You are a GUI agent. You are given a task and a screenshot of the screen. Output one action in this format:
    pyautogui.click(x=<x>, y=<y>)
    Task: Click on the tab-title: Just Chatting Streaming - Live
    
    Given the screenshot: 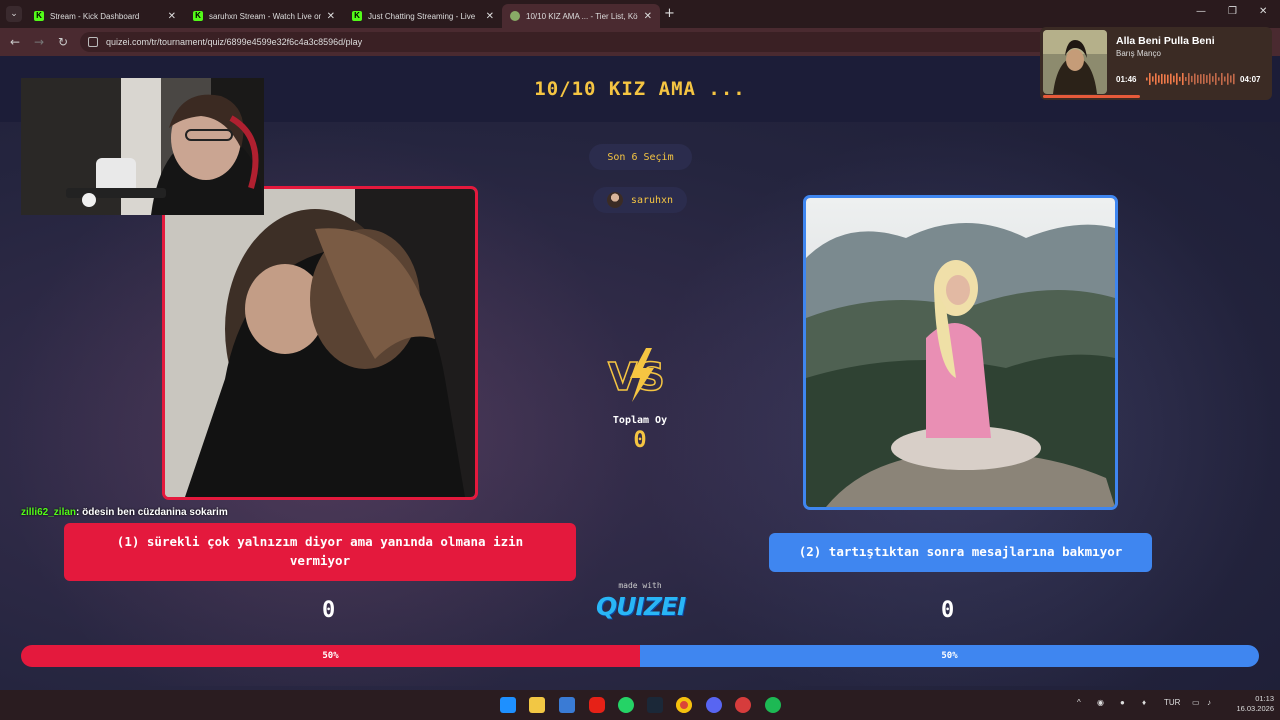 What is the action you would take?
    pyautogui.click(x=422, y=16)
    